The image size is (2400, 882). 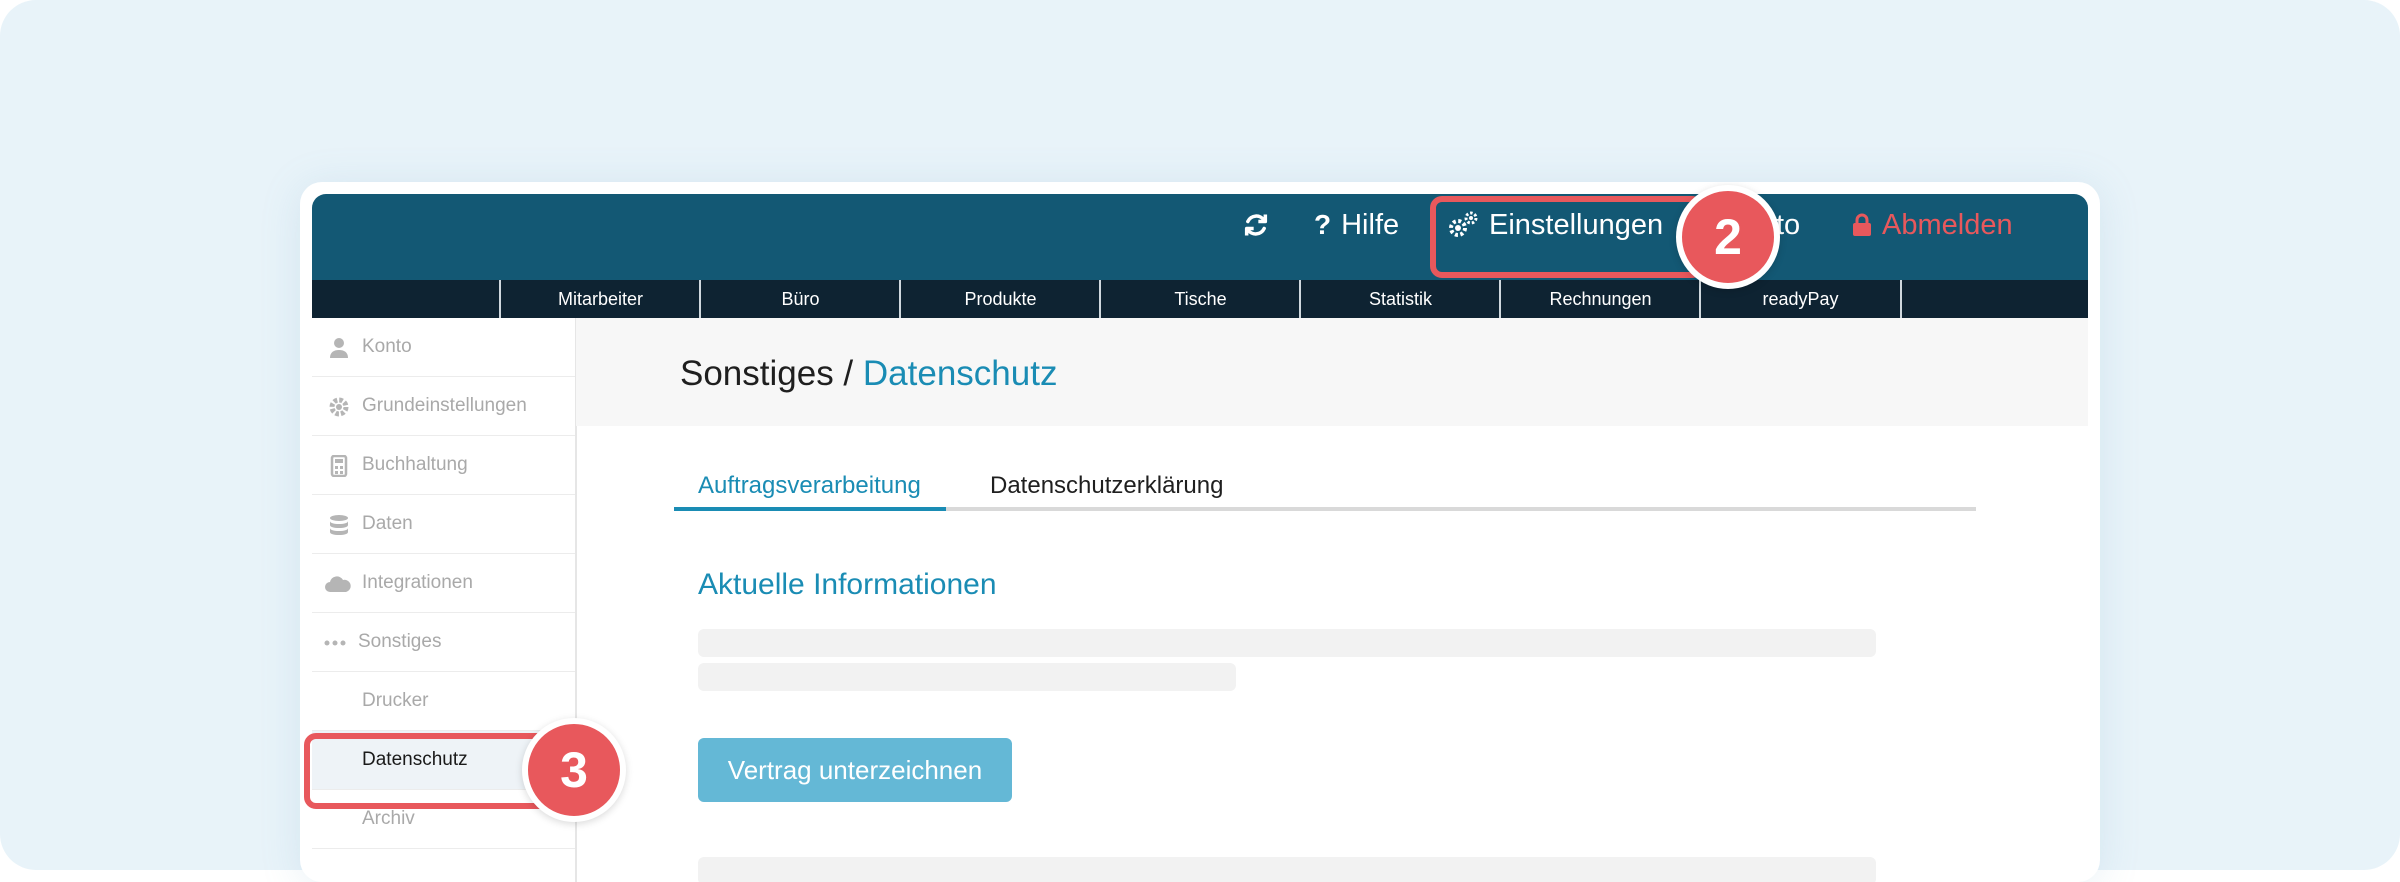 I want to click on sidebar-item-label: Drucker, so click(x=395, y=700).